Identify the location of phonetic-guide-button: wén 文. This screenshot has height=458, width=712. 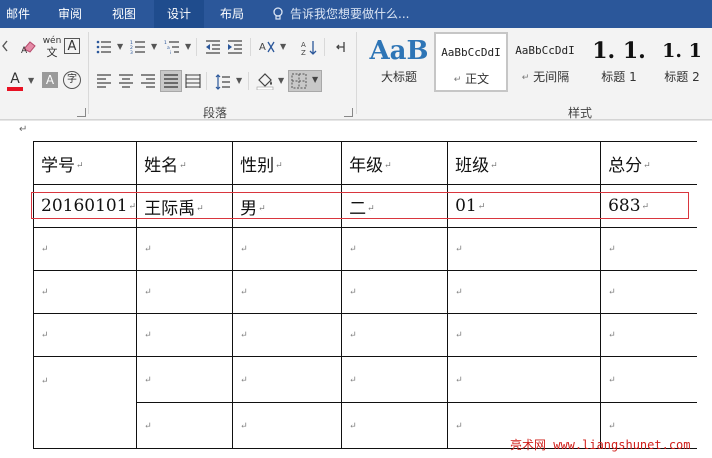
(52, 47).